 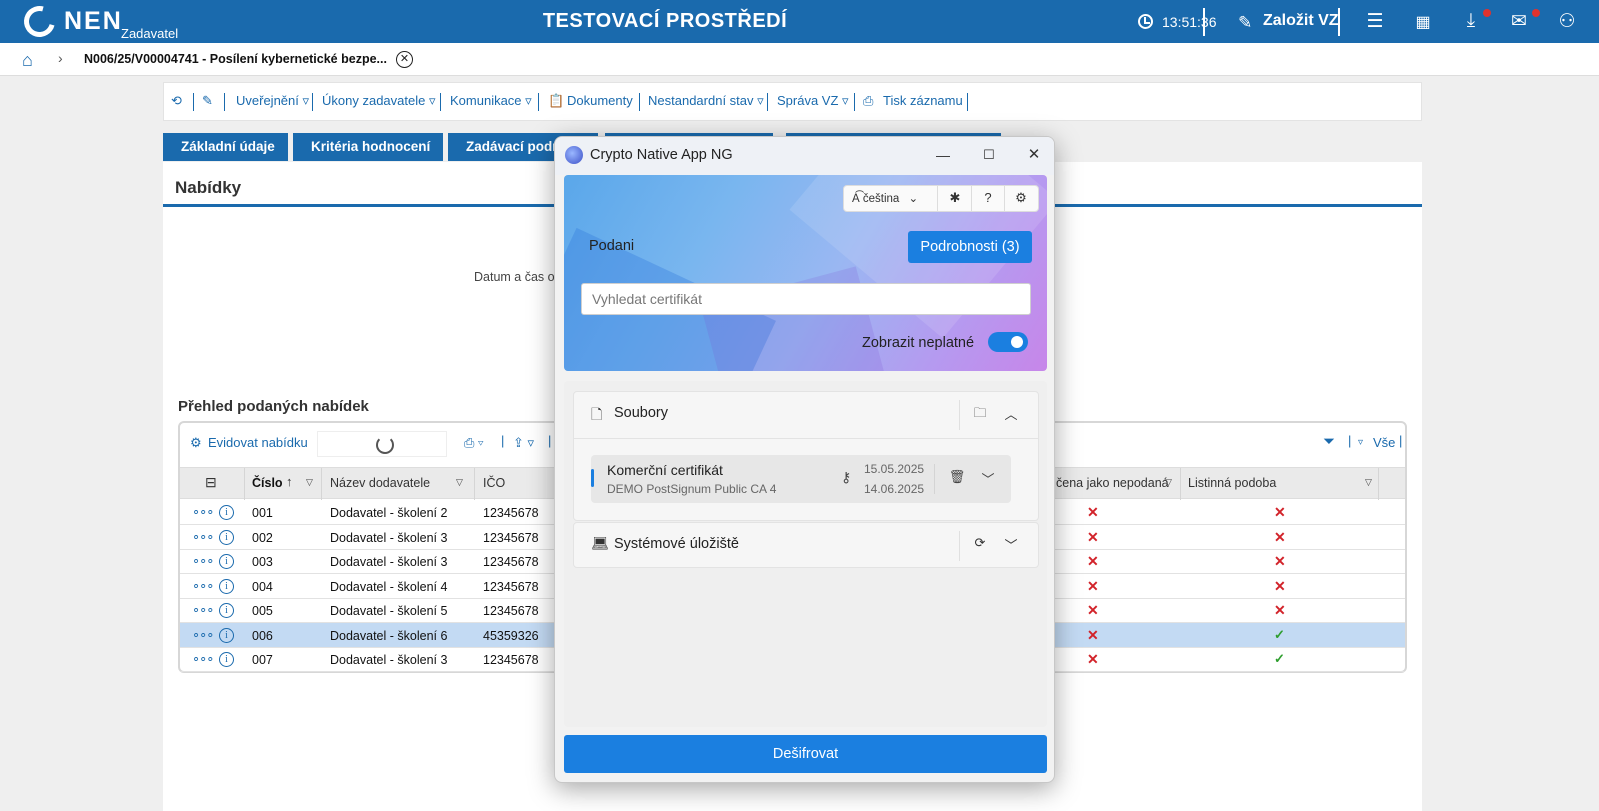 What do you see at coordinates (494, 483) in the screenshot?
I see `column-header-ico: IČO` at bounding box center [494, 483].